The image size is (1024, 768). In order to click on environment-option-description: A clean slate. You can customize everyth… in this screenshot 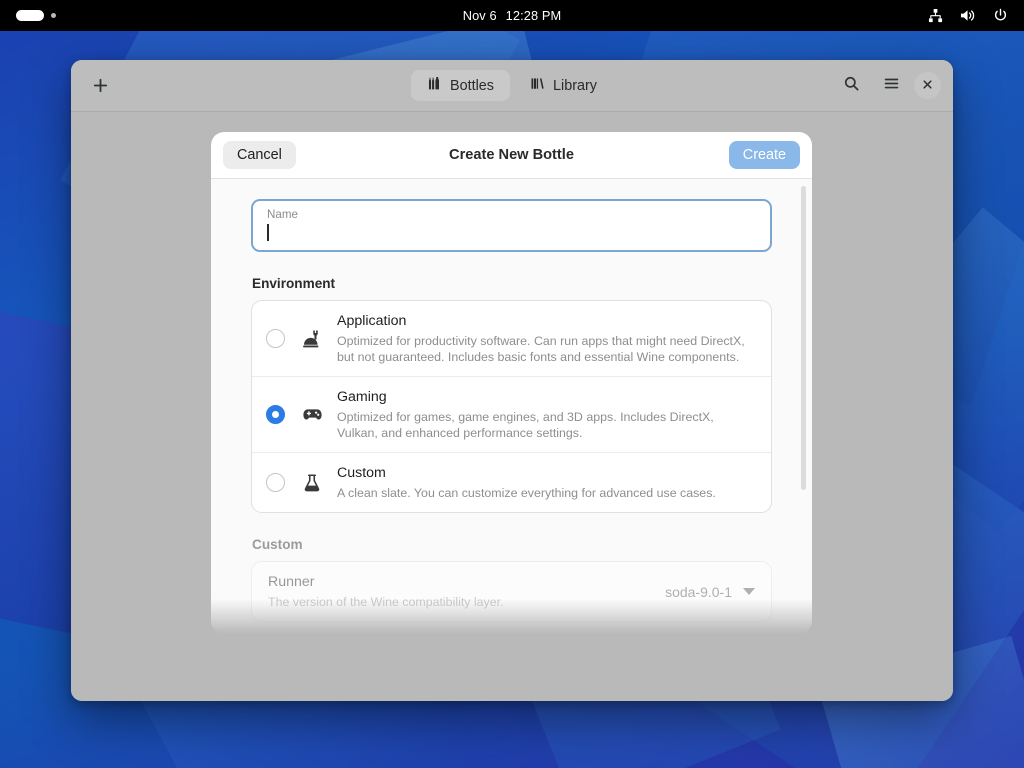, I will do `click(526, 493)`.